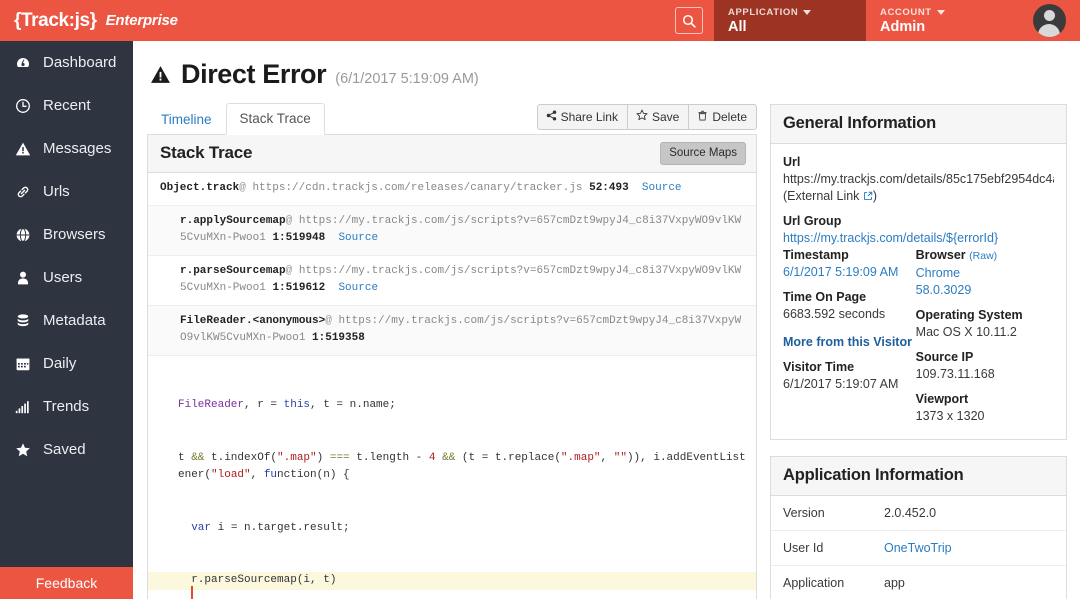 This screenshot has height=599, width=1080. I want to click on table-row: Version 2.0.452.0, so click(918, 513).